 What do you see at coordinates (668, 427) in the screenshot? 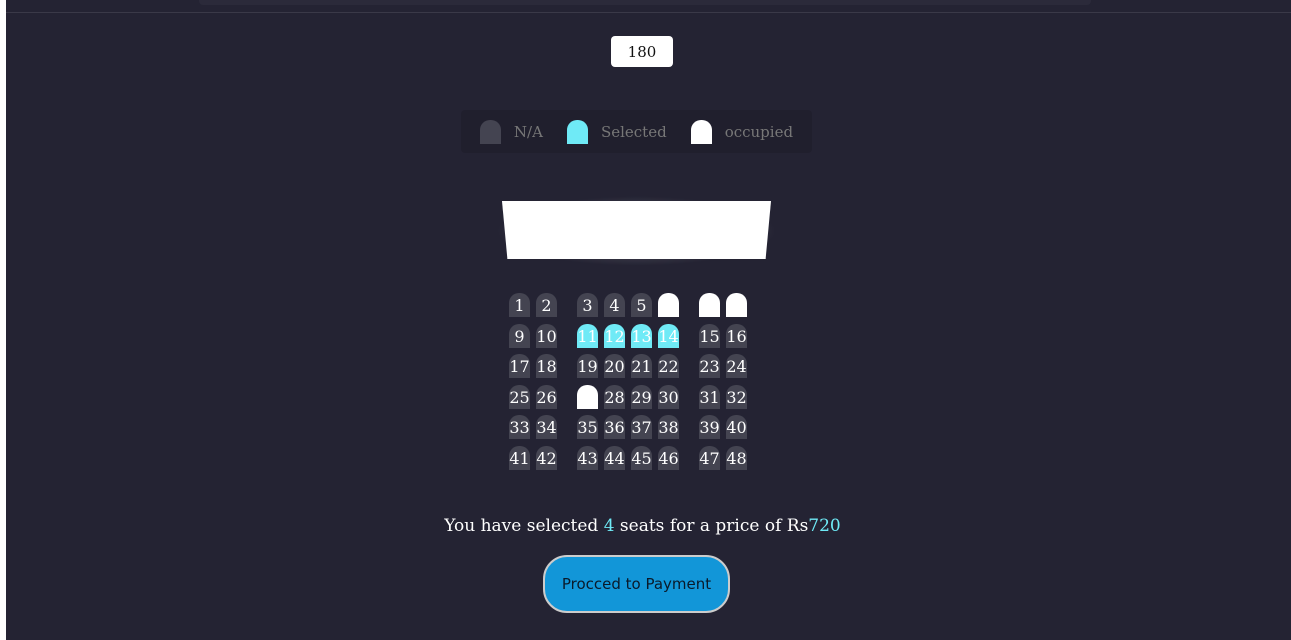
I see `seat: 38` at bounding box center [668, 427].